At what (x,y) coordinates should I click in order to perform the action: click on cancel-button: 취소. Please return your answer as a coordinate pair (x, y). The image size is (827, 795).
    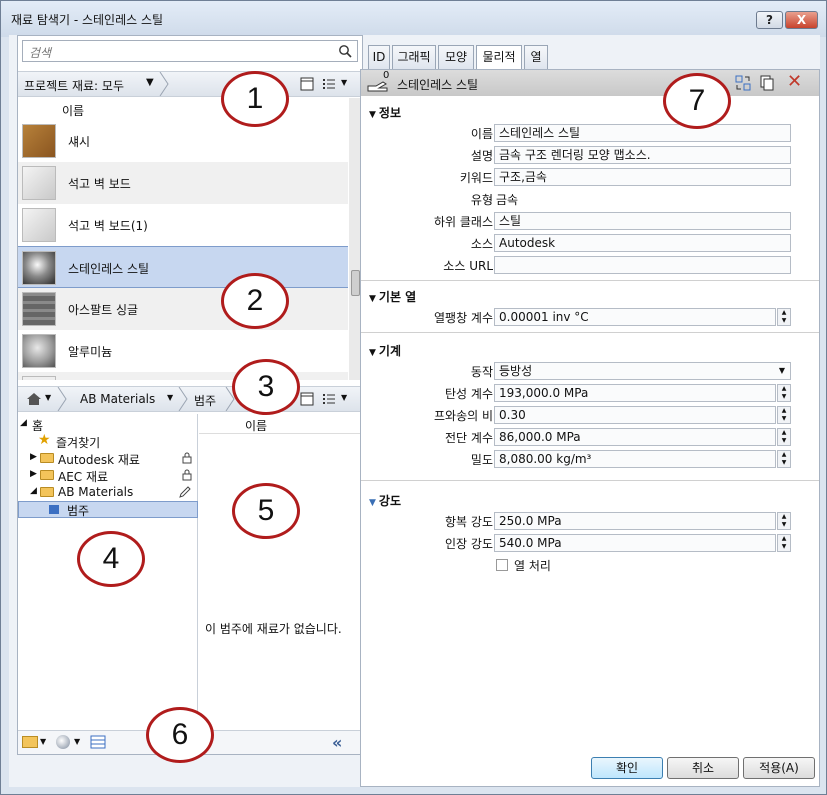
    Looking at the image, I should click on (703, 768).